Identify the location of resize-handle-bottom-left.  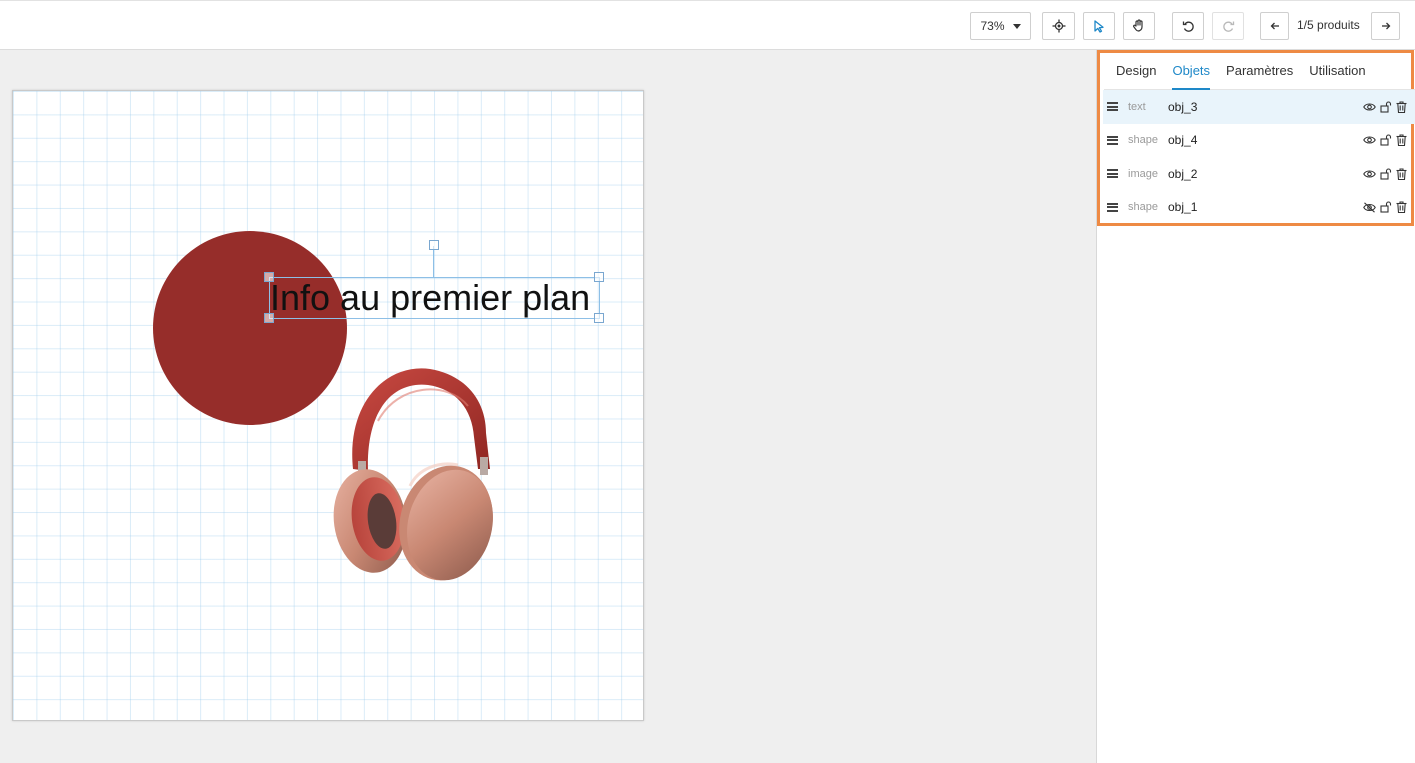
(269, 318).